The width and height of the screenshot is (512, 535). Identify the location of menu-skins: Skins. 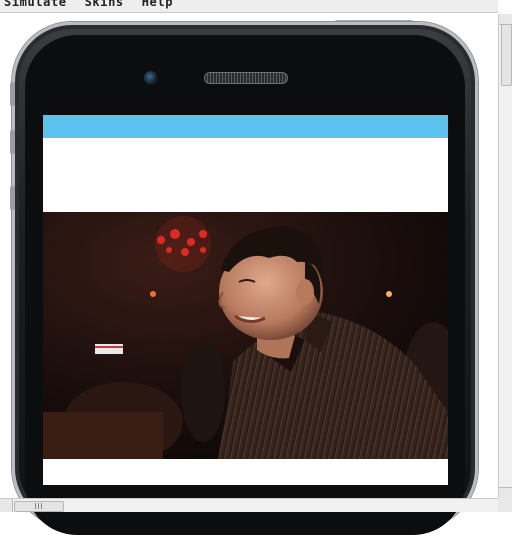
(104, 4).